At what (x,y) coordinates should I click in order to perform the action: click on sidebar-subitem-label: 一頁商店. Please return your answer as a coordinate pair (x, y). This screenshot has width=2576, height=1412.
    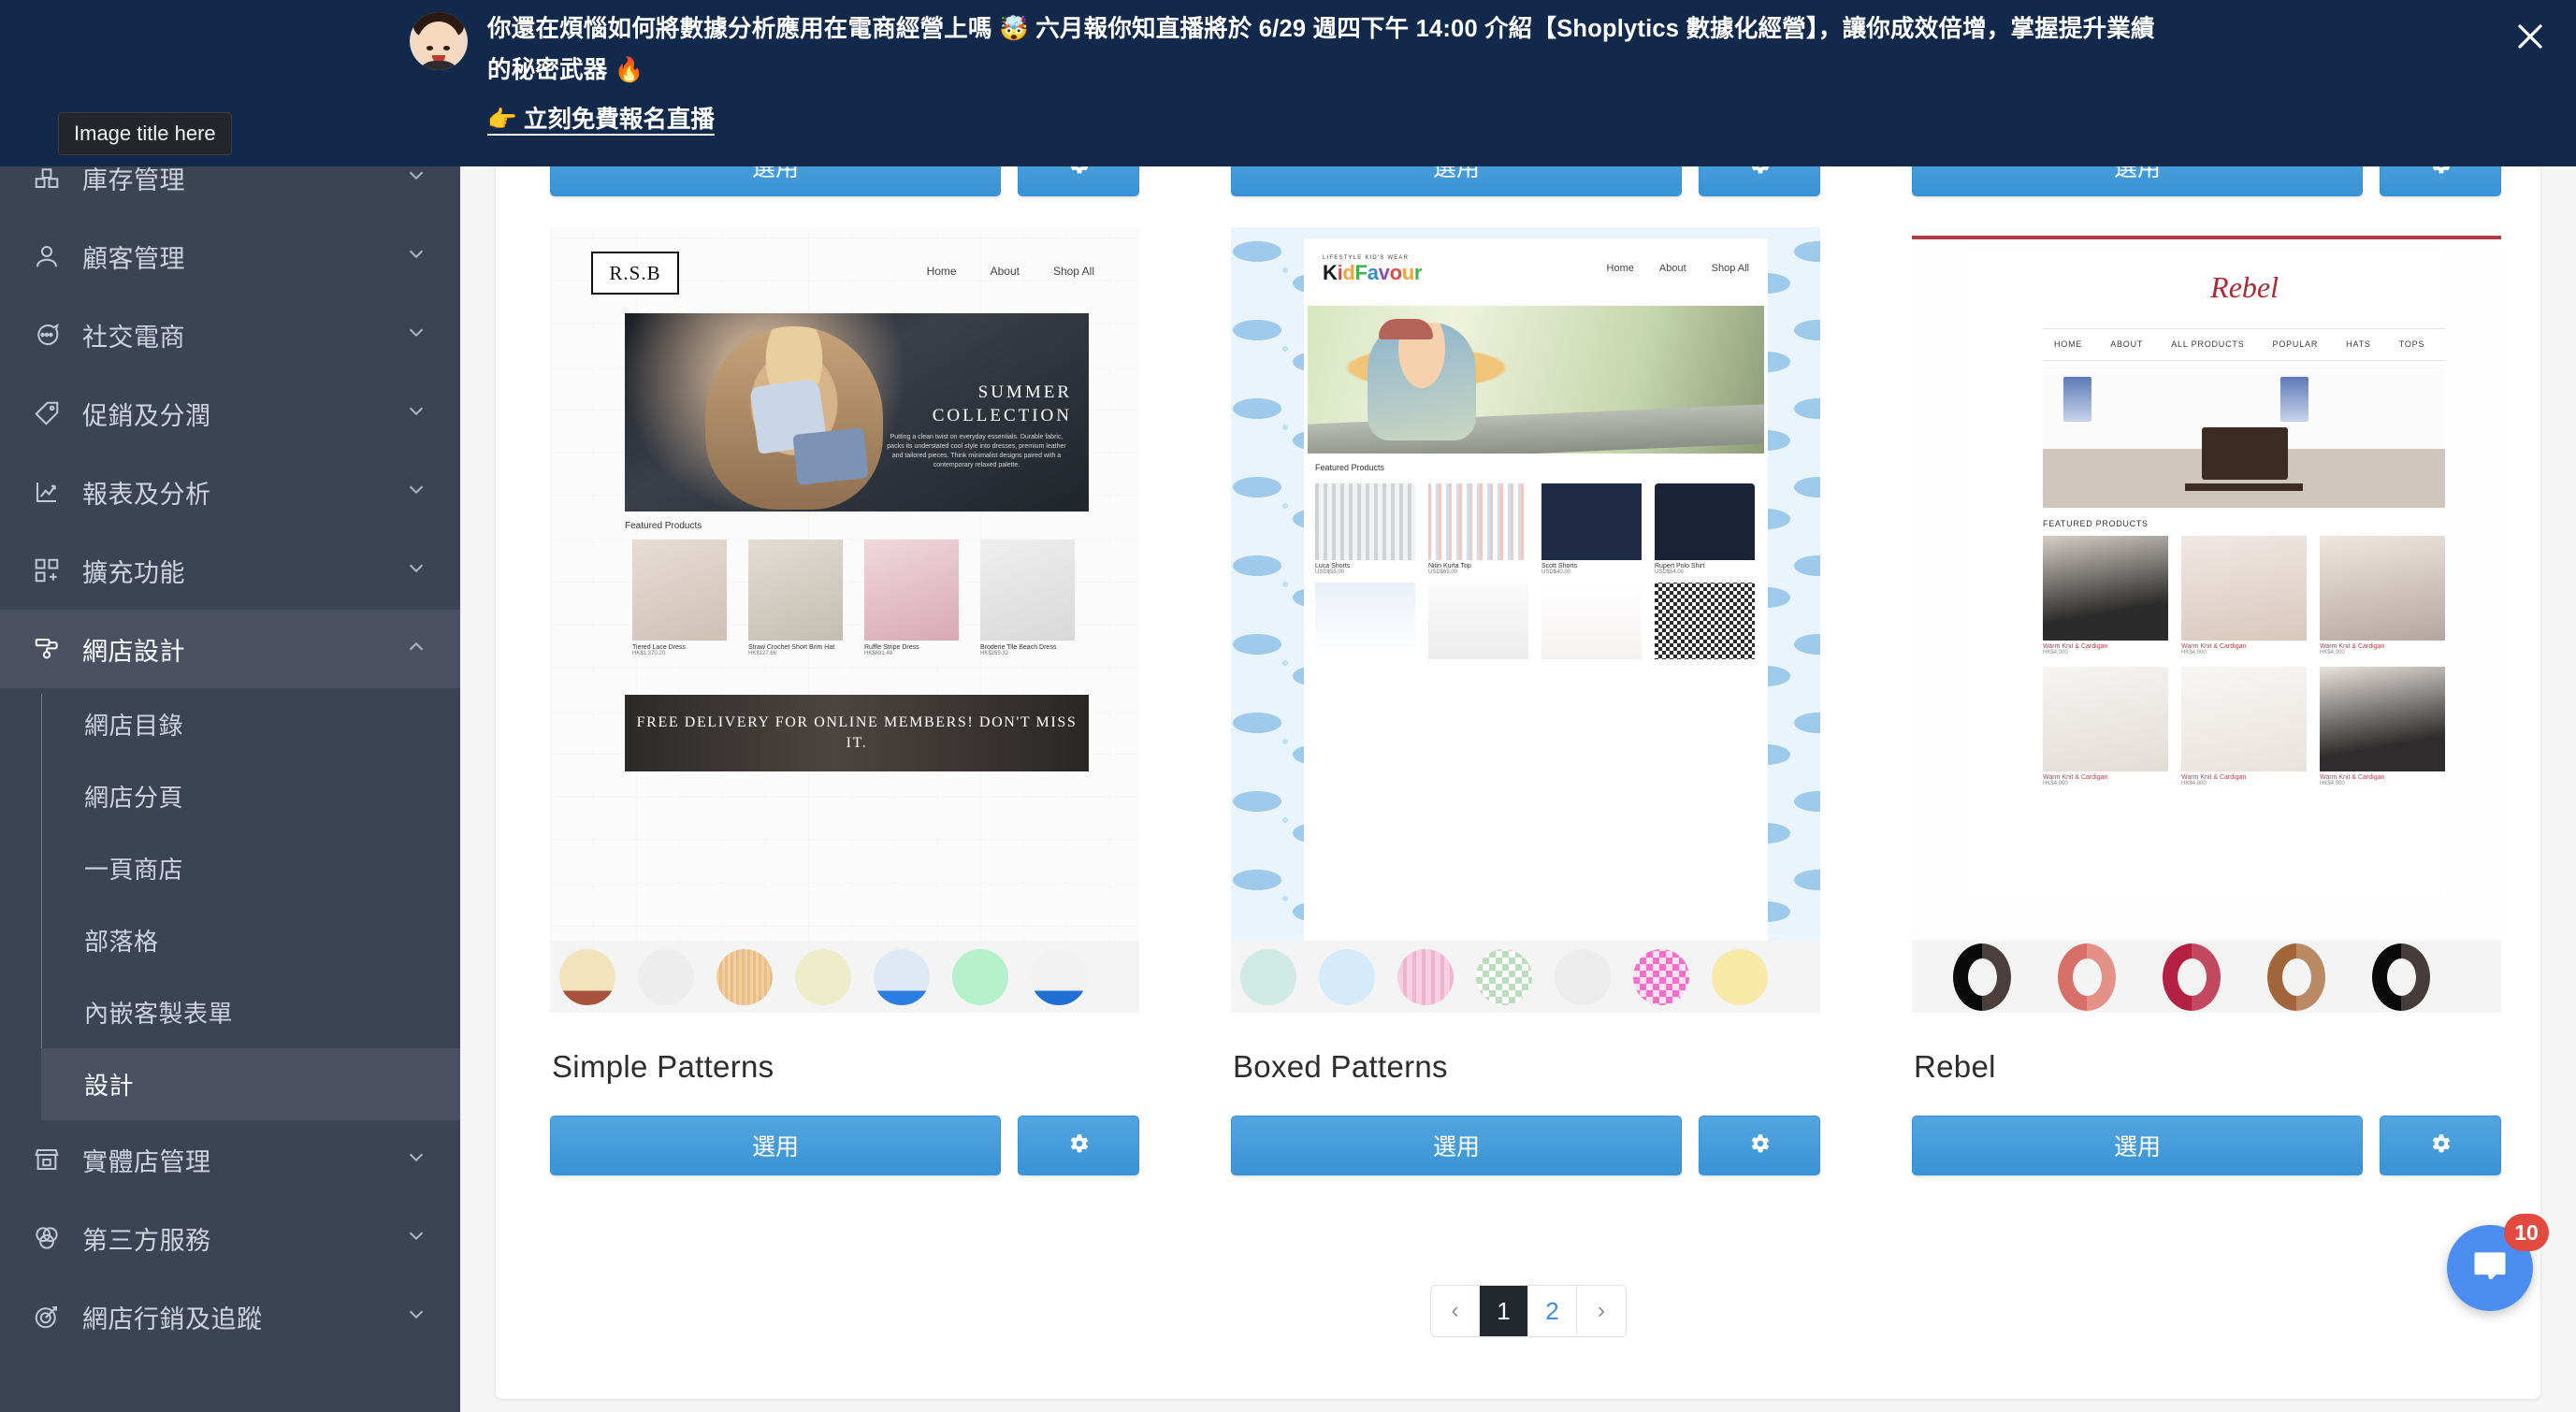
    Looking at the image, I should click on (134, 870).